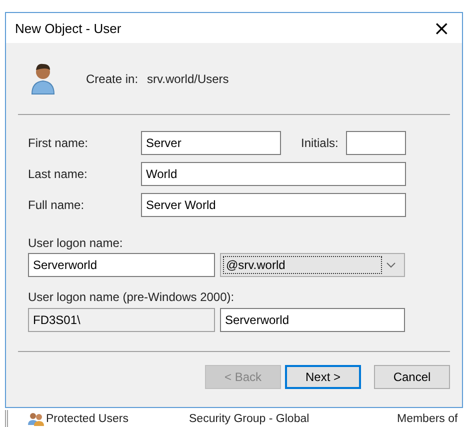  What do you see at coordinates (391, 265) in the screenshot?
I see `chevron-down-icon` at bounding box center [391, 265].